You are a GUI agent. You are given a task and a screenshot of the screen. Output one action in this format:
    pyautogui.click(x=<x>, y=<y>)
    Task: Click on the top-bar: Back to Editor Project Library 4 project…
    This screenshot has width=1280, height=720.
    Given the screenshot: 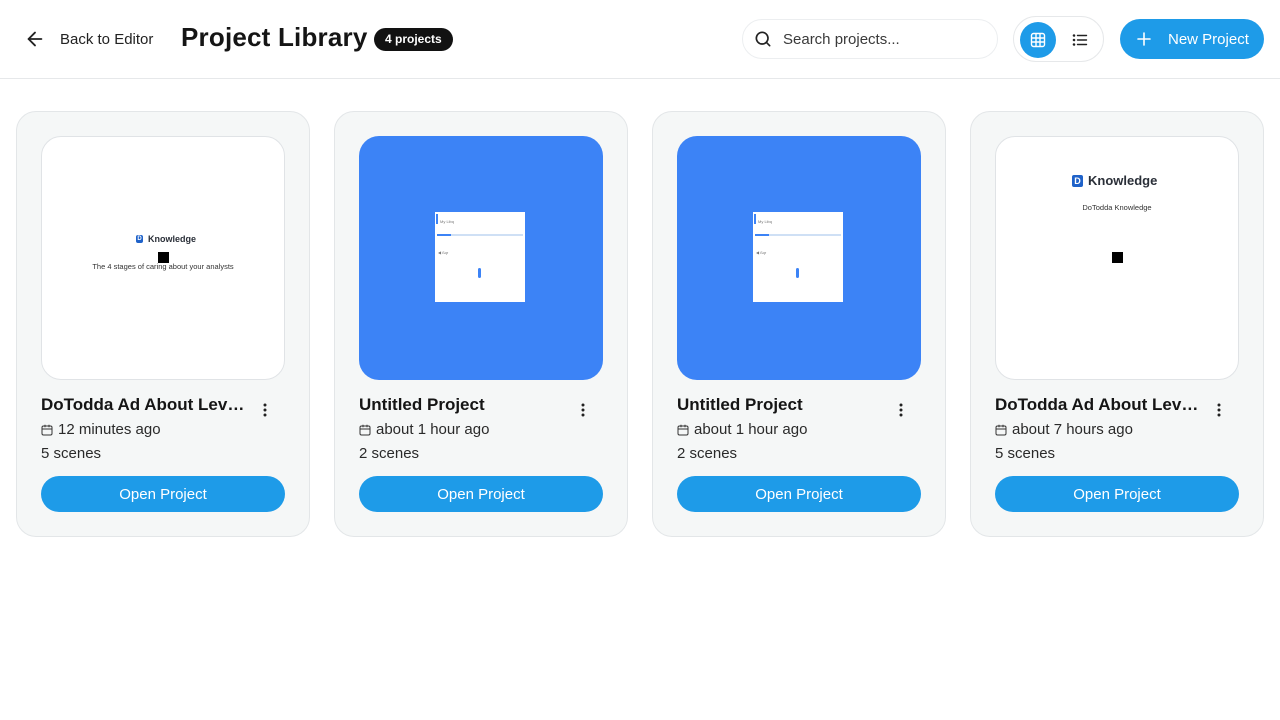 What is the action you would take?
    pyautogui.click(x=640, y=39)
    